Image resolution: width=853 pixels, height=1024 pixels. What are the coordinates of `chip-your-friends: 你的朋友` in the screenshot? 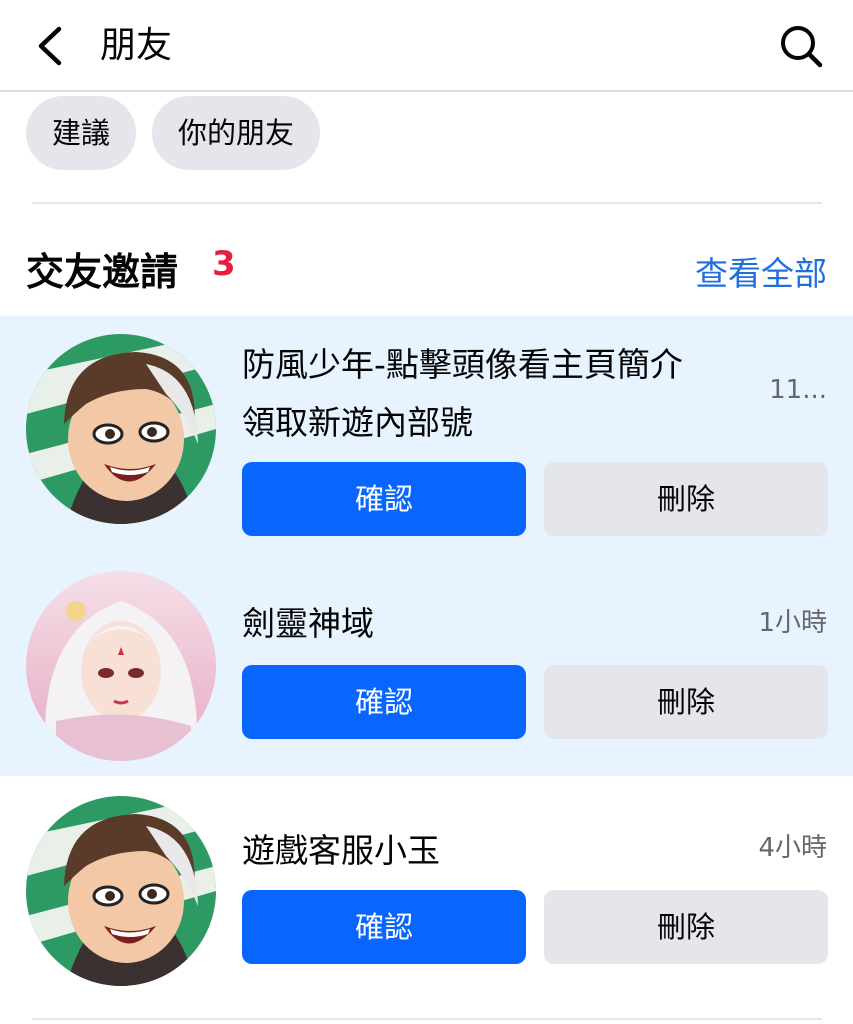 It's located at (236, 133).